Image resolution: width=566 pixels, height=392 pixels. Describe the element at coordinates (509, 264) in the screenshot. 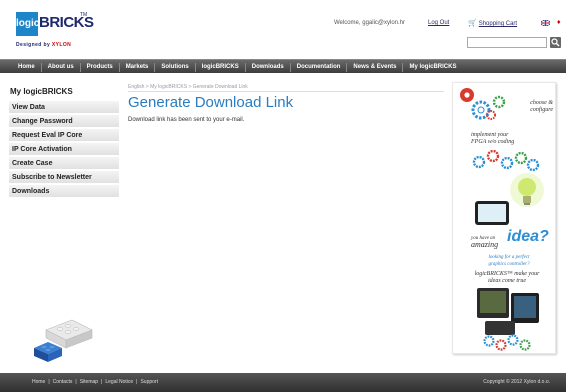

I see `looking-line2: graphics controller?` at that location.